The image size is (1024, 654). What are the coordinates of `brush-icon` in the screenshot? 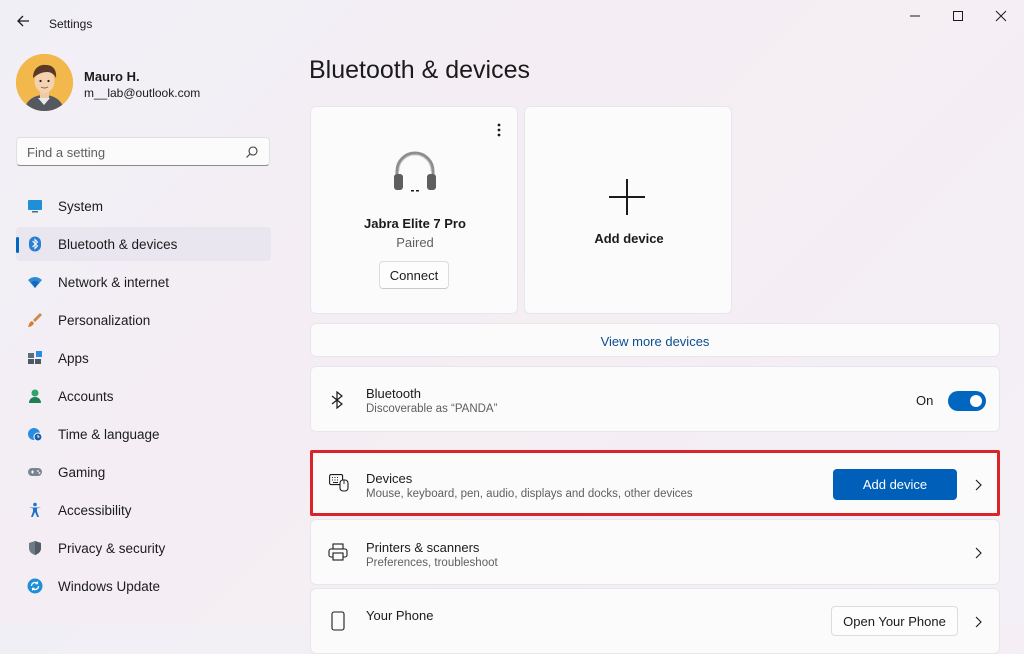 It's located at (35, 320).